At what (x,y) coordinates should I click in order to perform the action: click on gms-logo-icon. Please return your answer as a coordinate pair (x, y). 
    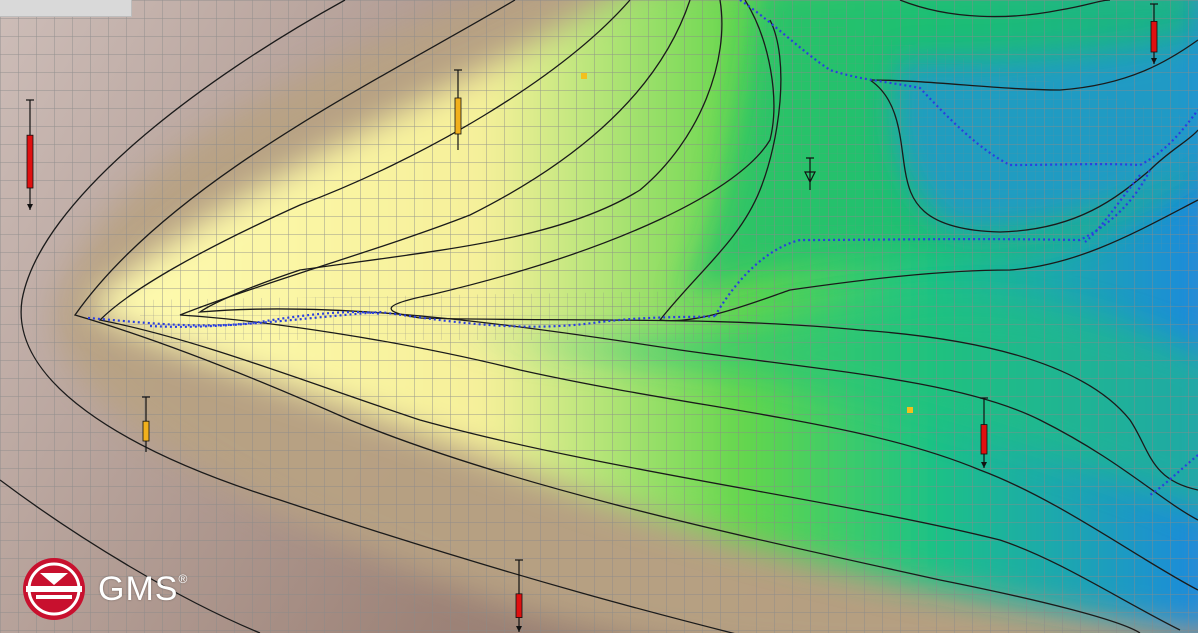
    Looking at the image, I should click on (54, 589).